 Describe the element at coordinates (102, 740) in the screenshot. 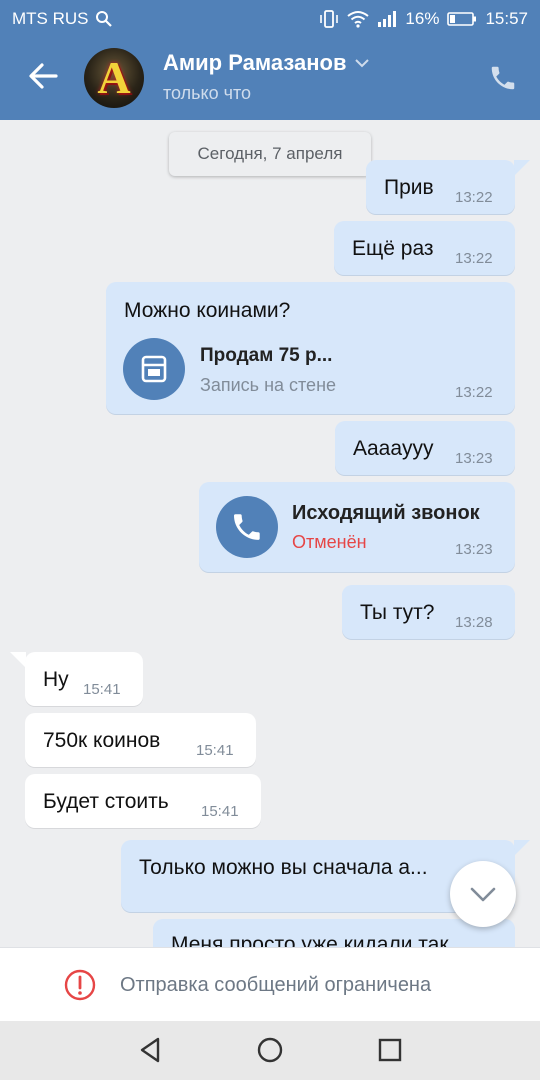

I see `message-text: 750к коинов` at that location.